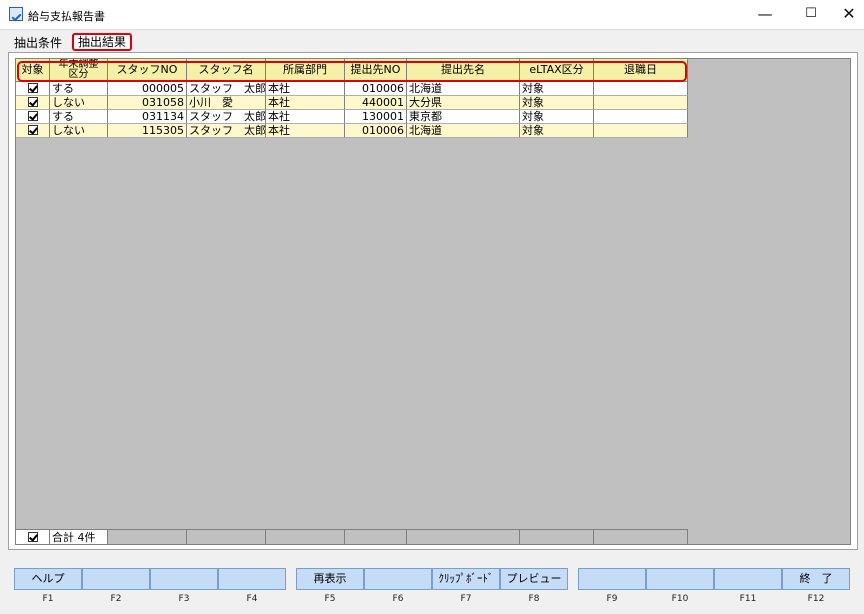 The image size is (864, 614). Describe the element at coordinates (16, 14) in the screenshot. I see `app-icon` at that location.